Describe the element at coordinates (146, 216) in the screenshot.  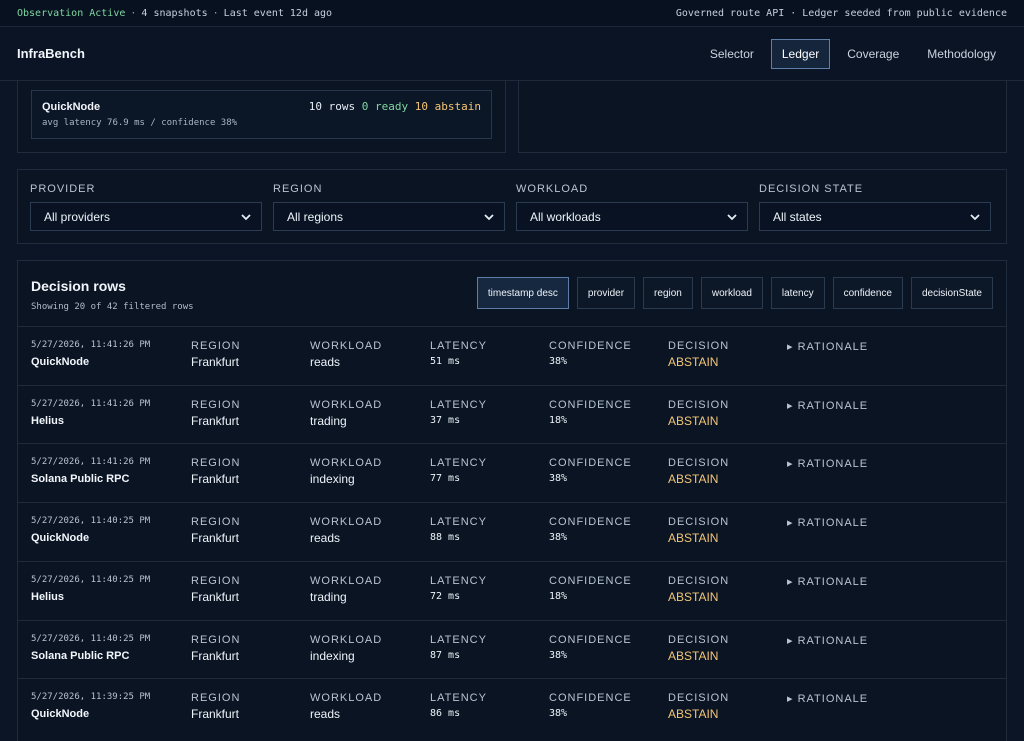
I see `provider-select: All providers` at that location.